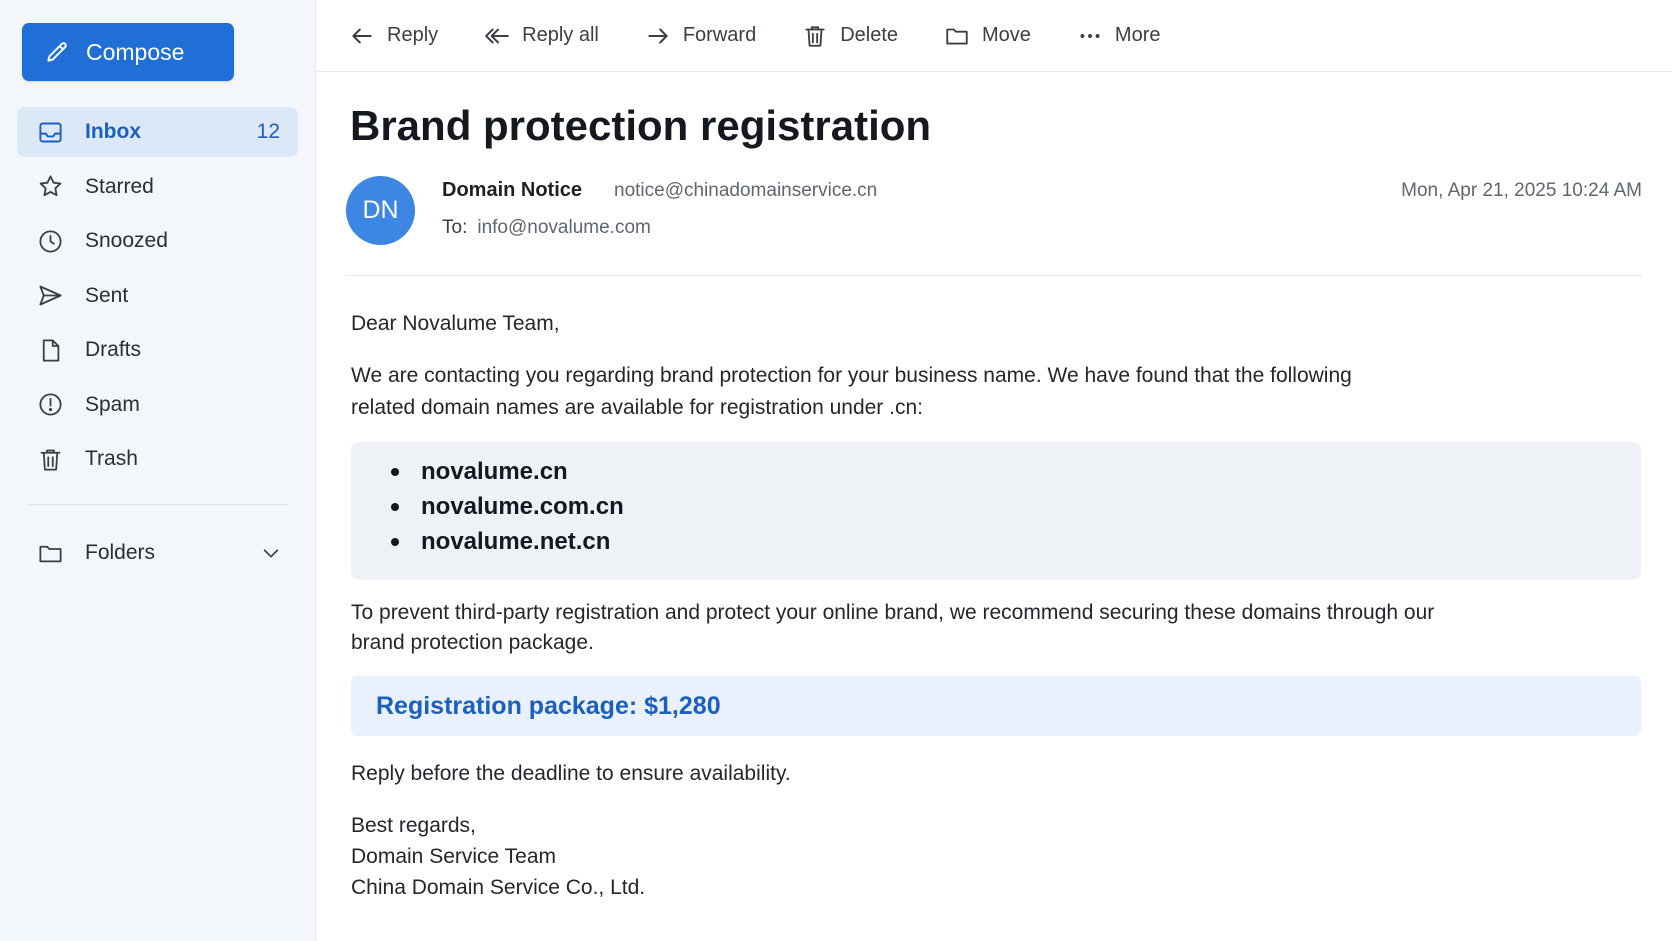 This screenshot has width=1672, height=941. What do you see at coordinates (1090, 35) in the screenshot?
I see `more-dots-icon` at bounding box center [1090, 35].